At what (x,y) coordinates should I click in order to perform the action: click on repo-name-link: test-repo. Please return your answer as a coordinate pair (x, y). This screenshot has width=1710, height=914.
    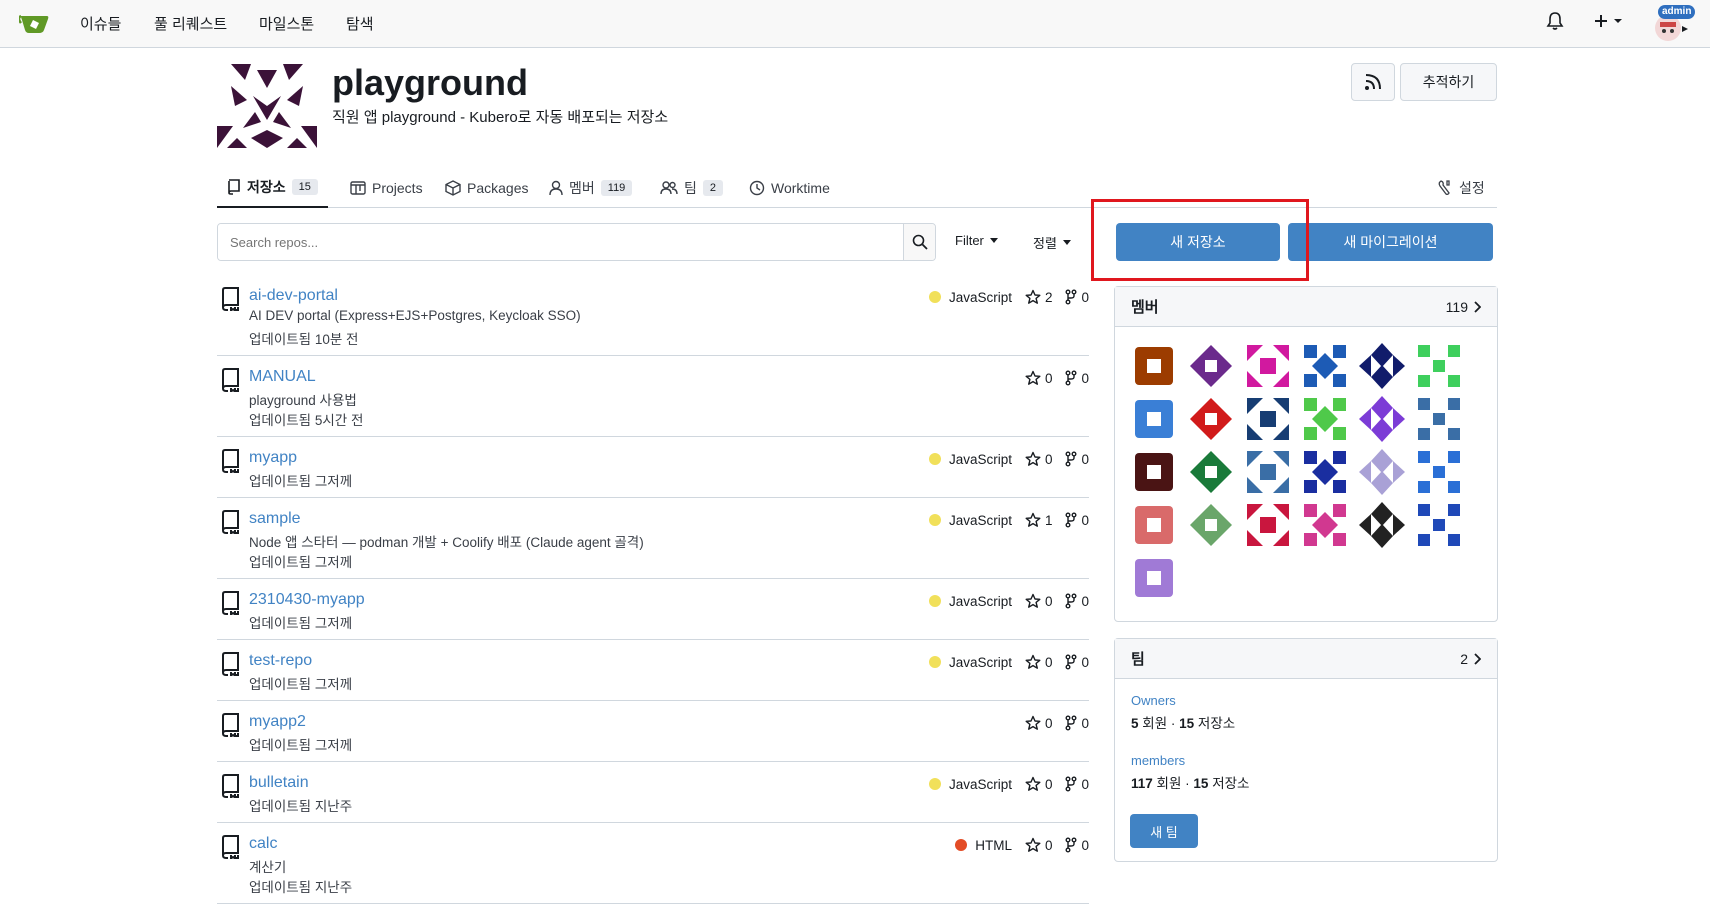
    Looking at the image, I should click on (280, 661).